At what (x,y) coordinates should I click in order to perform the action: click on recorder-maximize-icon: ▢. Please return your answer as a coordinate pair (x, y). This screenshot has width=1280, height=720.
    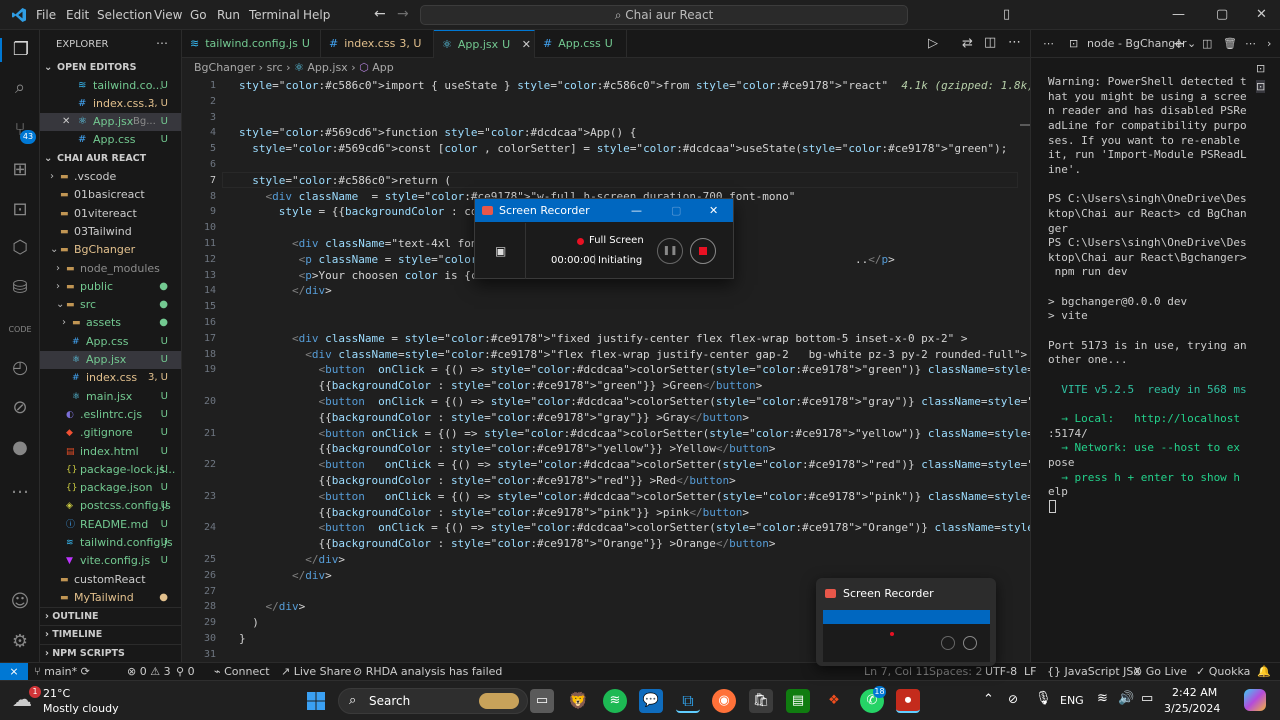
    Looking at the image, I should click on (676, 210).